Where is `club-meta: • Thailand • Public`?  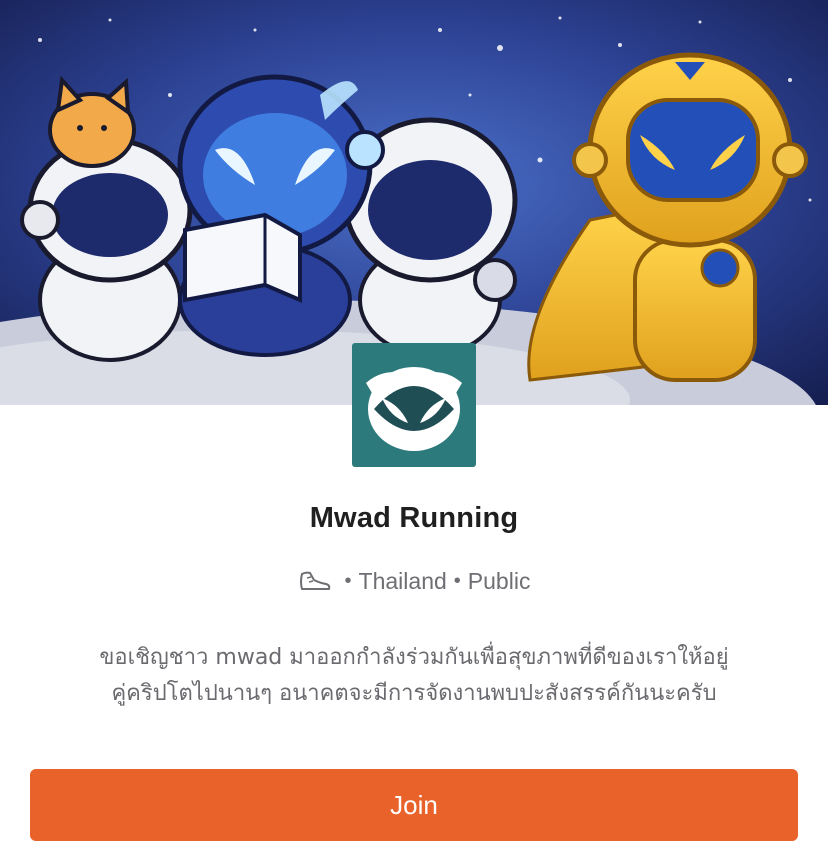
club-meta: • Thailand • Public is located at coordinates (414, 581).